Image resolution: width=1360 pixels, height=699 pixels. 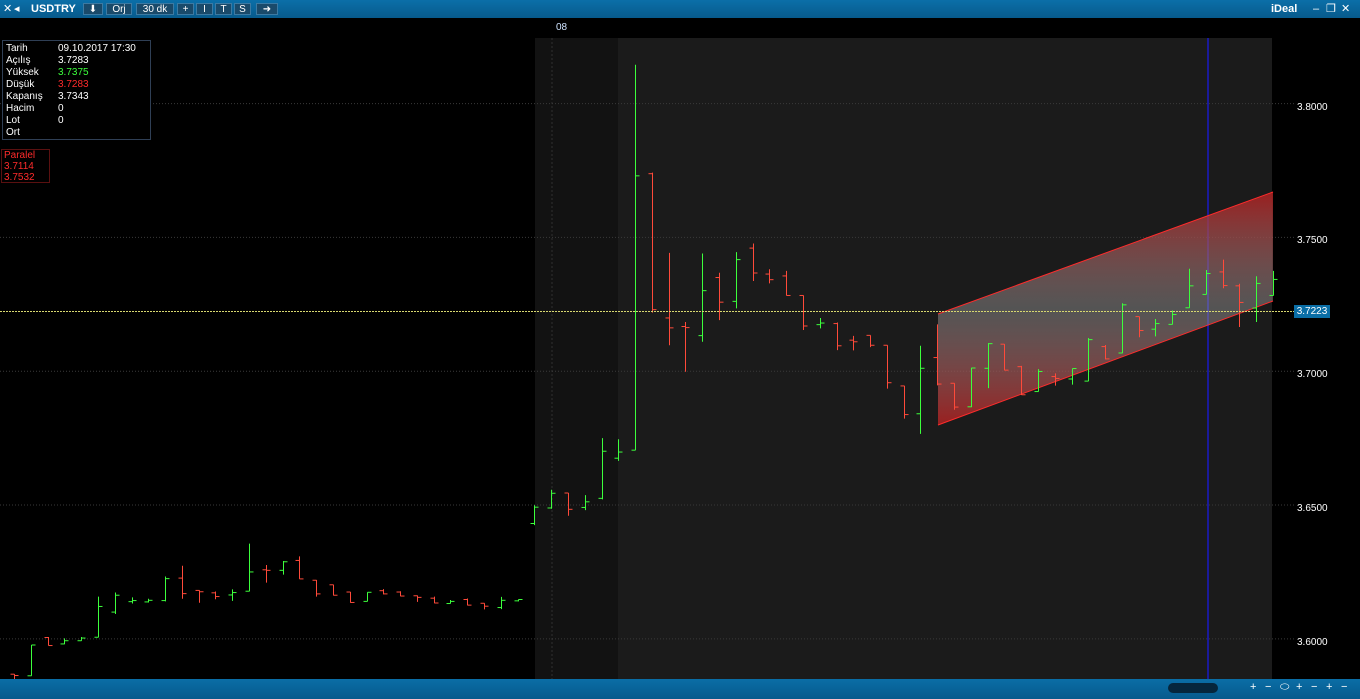 What do you see at coordinates (35, 120) in the screenshot?
I see `info-row: Lot 0` at bounding box center [35, 120].